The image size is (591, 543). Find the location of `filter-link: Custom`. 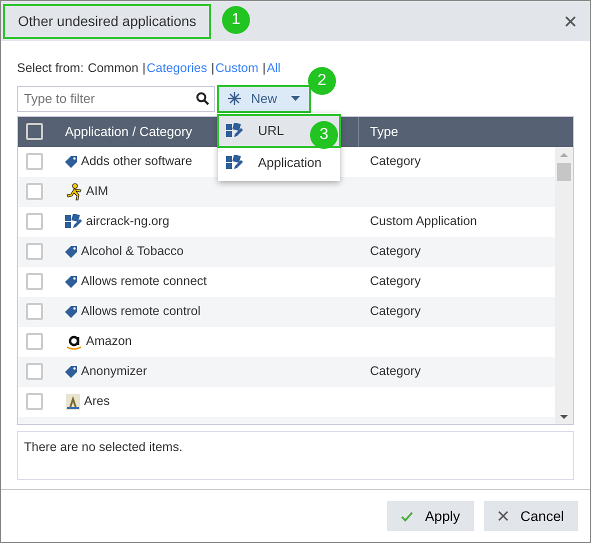

filter-link: Custom is located at coordinates (236, 68).